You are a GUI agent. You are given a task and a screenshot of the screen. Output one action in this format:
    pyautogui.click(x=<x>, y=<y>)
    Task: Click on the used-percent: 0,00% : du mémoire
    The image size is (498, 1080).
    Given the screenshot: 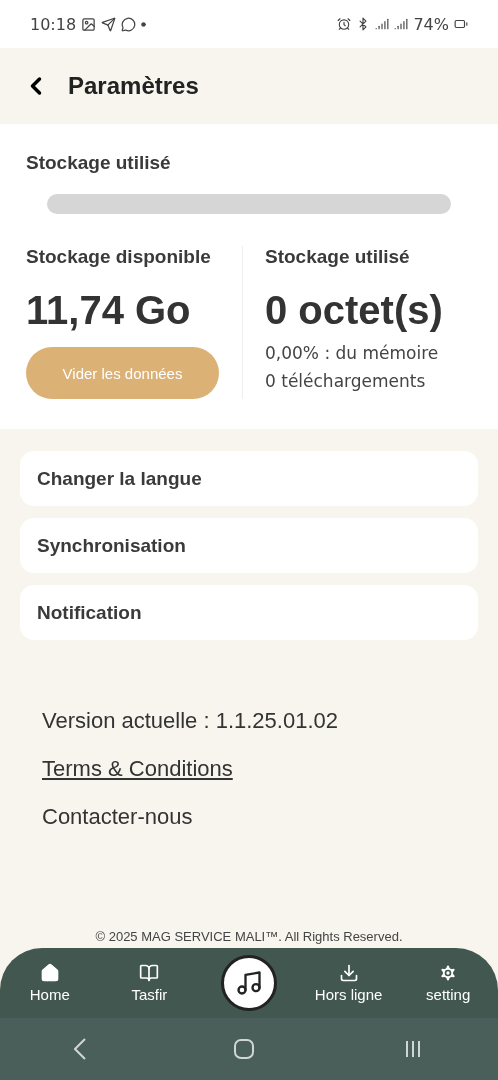 What is the action you would take?
    pyautogui.click(x=352, y=353)
    